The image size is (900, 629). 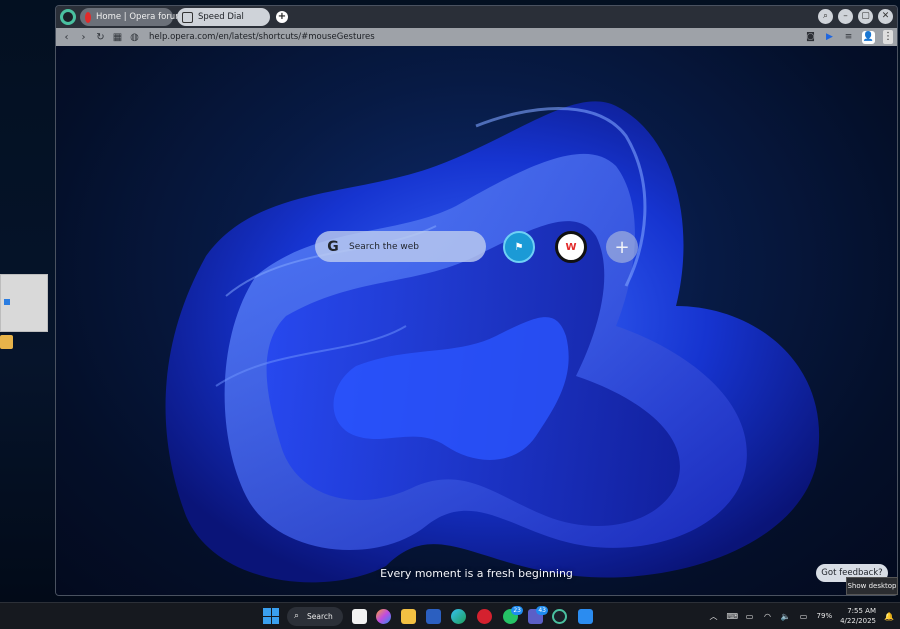 What do you see at coordinates (6, 342) in the screenshot?
I see `folder-icon` at bounding box center [6, 342].